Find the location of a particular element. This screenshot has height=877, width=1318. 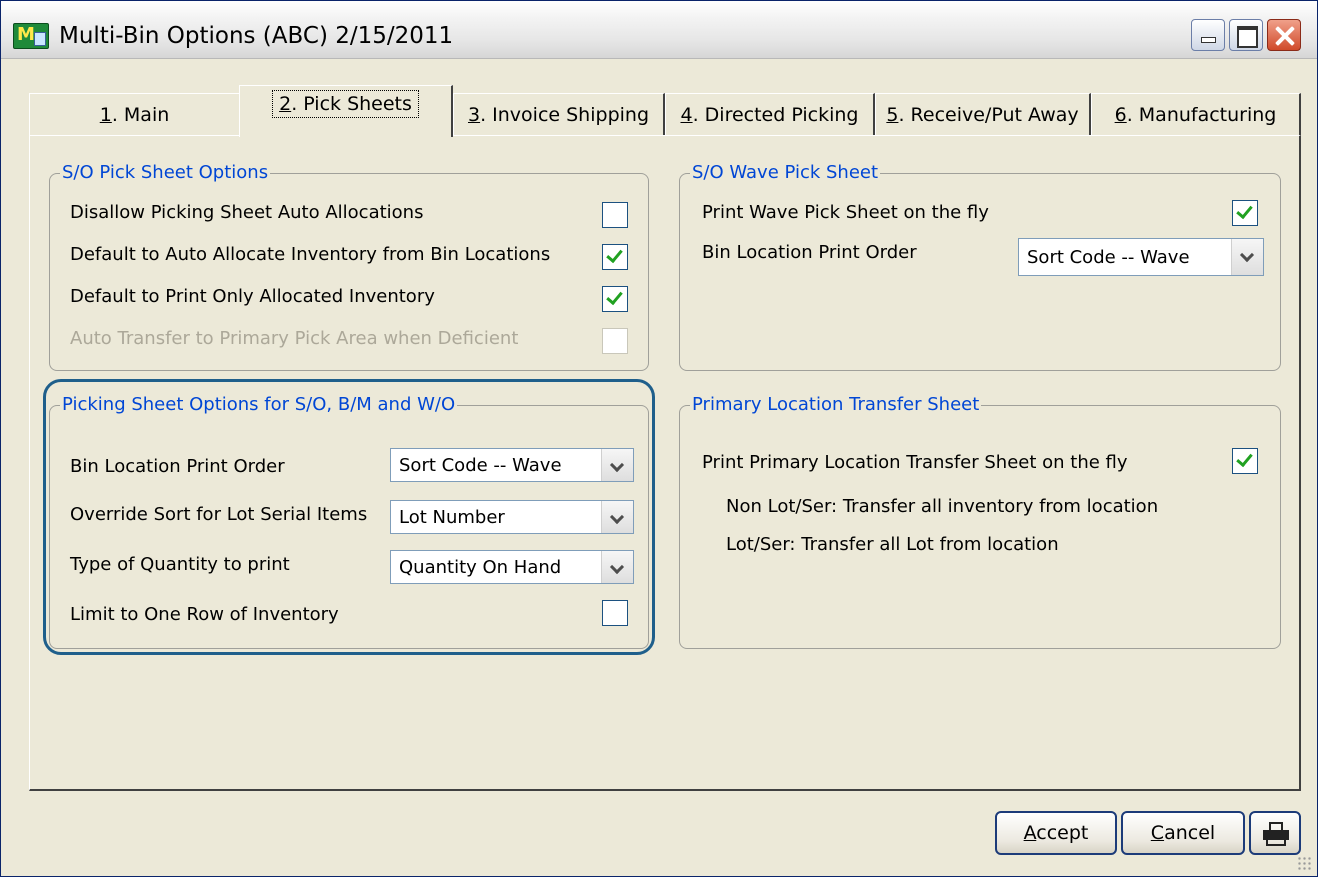

print-wave-pick-sheet-label: Print Wave Pick Sheet on the fly is located at coordinates (845, 212).